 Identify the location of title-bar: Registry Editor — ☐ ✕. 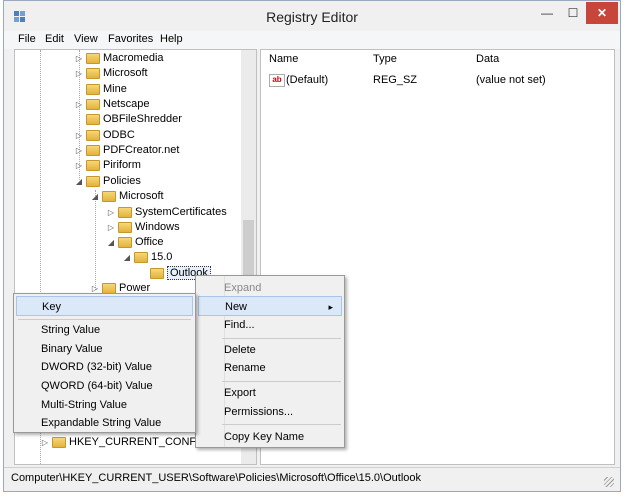
(312, 16).